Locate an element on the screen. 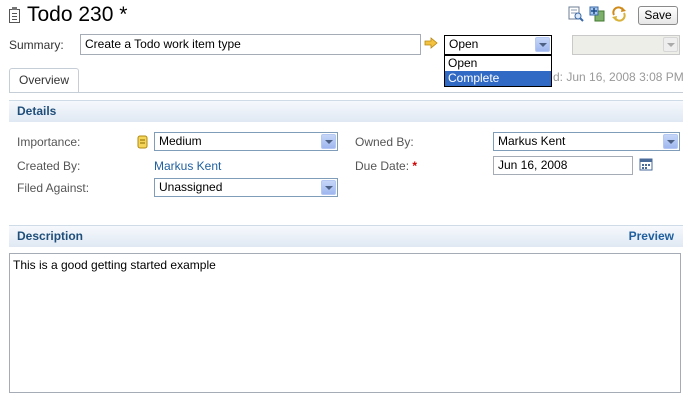 Image resolution: width=690 pixels, height=404 pixels. filed-against-value: Unassigned is located at coordinates (191, 187).